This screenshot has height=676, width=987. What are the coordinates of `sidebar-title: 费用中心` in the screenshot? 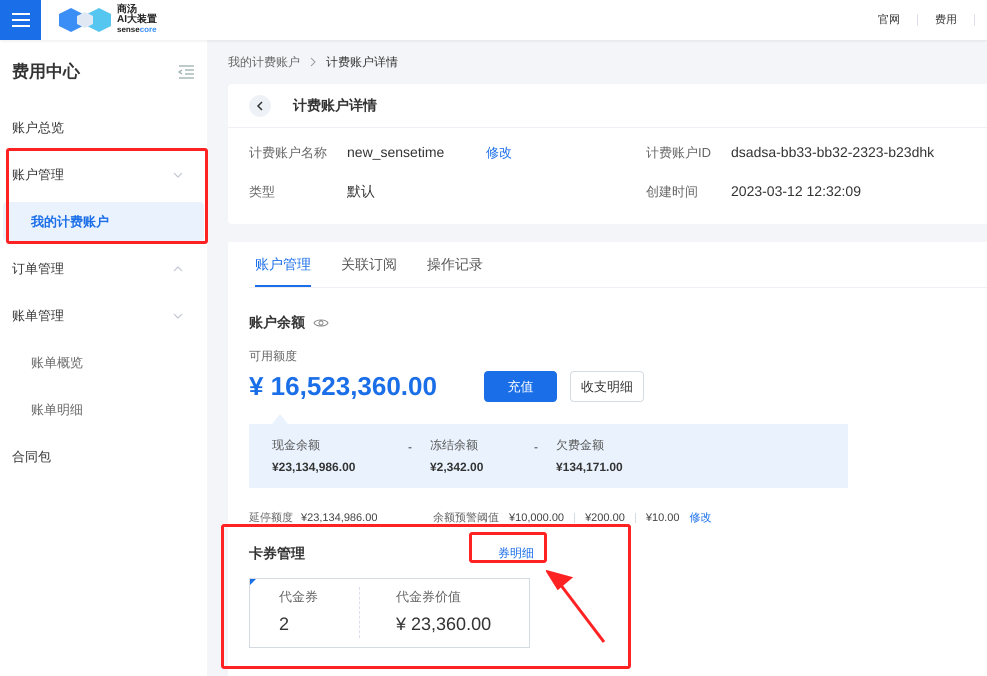 It's located at (46, 72).